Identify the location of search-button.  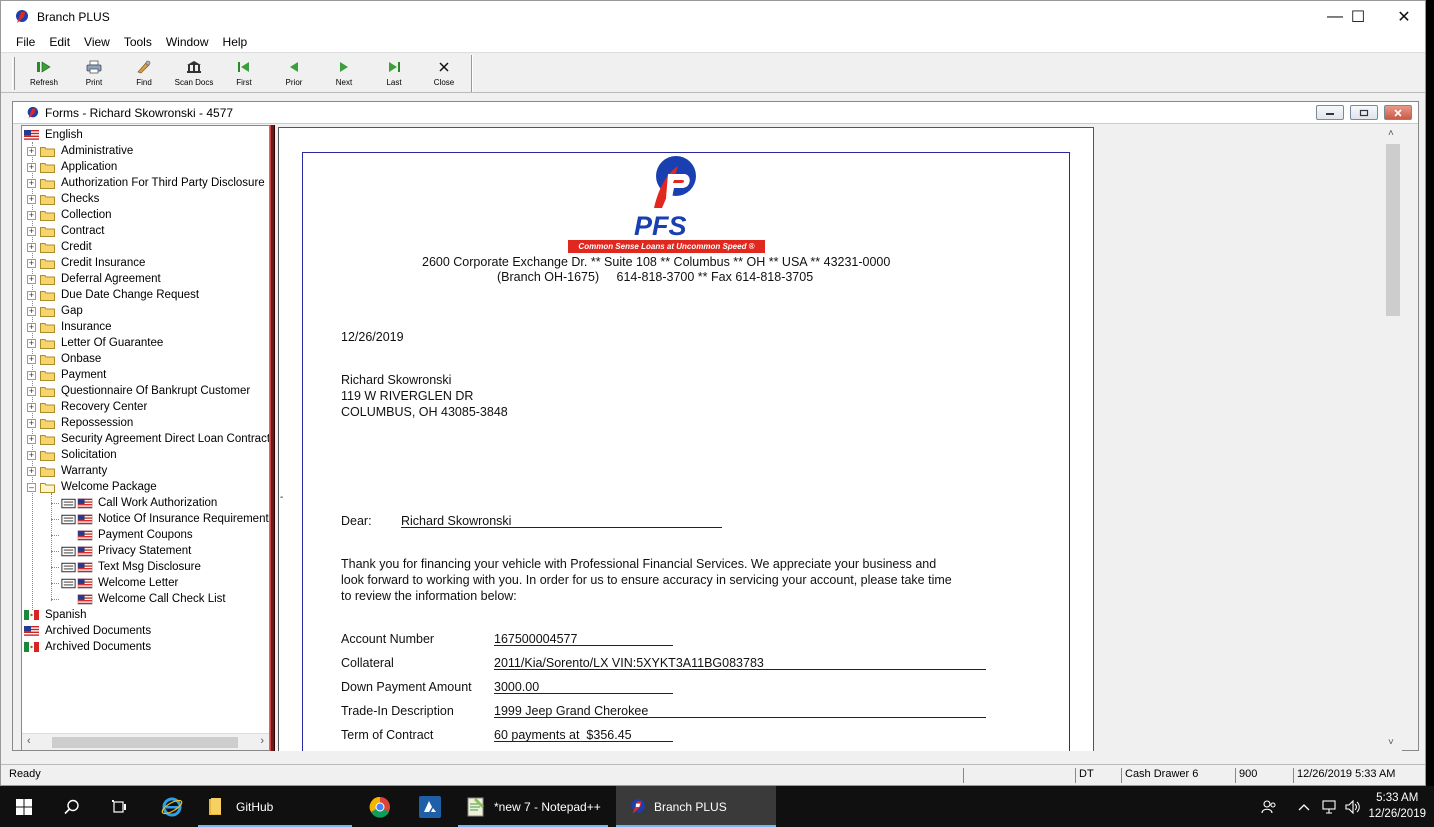
(72, 806).